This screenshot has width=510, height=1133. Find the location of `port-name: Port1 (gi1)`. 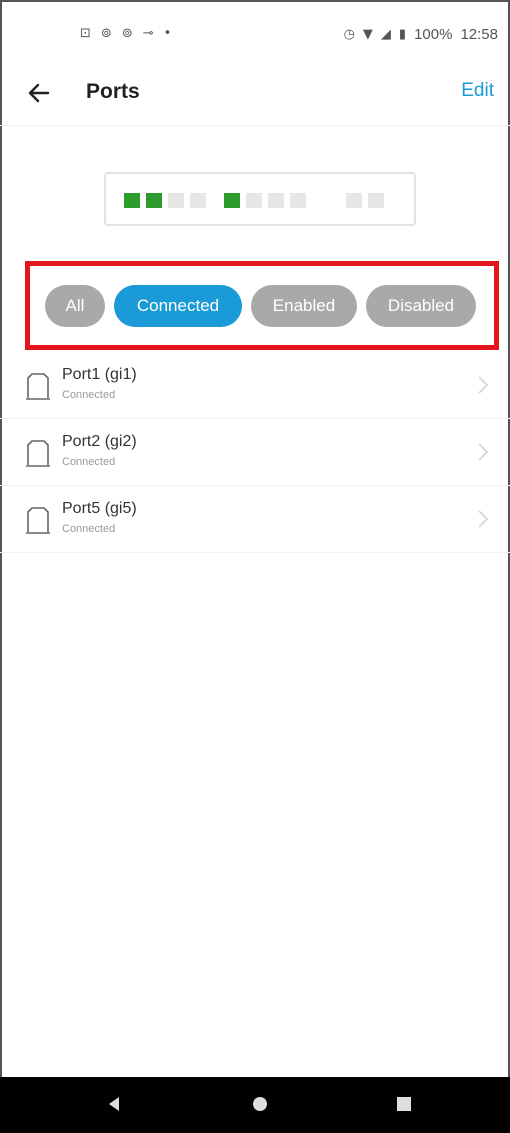

port-name: Port1 (gi1) is located at coordinates (99, 374).